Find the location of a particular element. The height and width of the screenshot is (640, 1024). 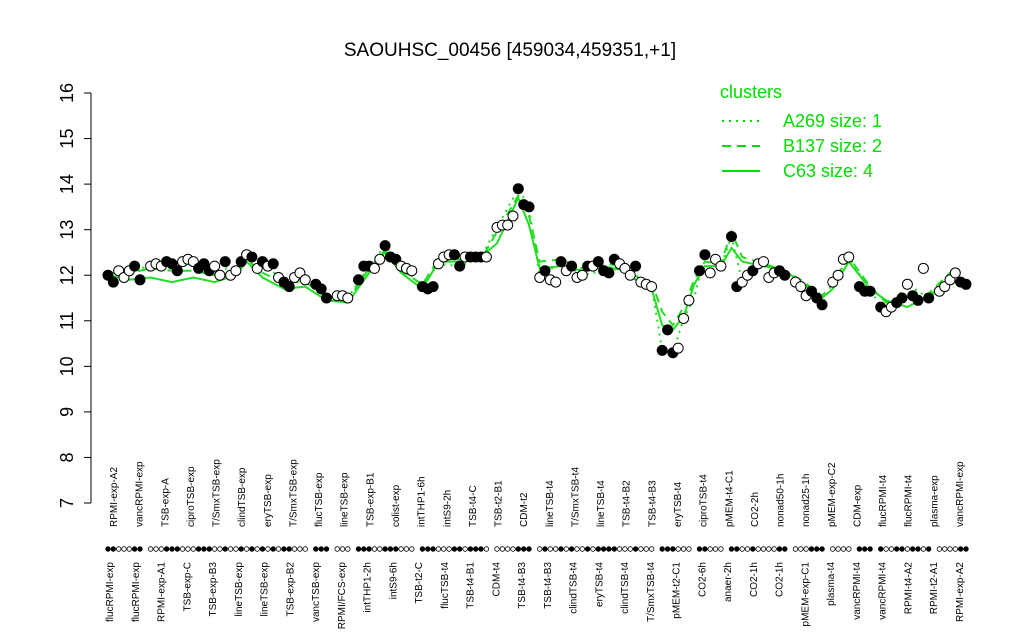

top-sample-label: CDM-t2 is located at coordinates (524, 509).